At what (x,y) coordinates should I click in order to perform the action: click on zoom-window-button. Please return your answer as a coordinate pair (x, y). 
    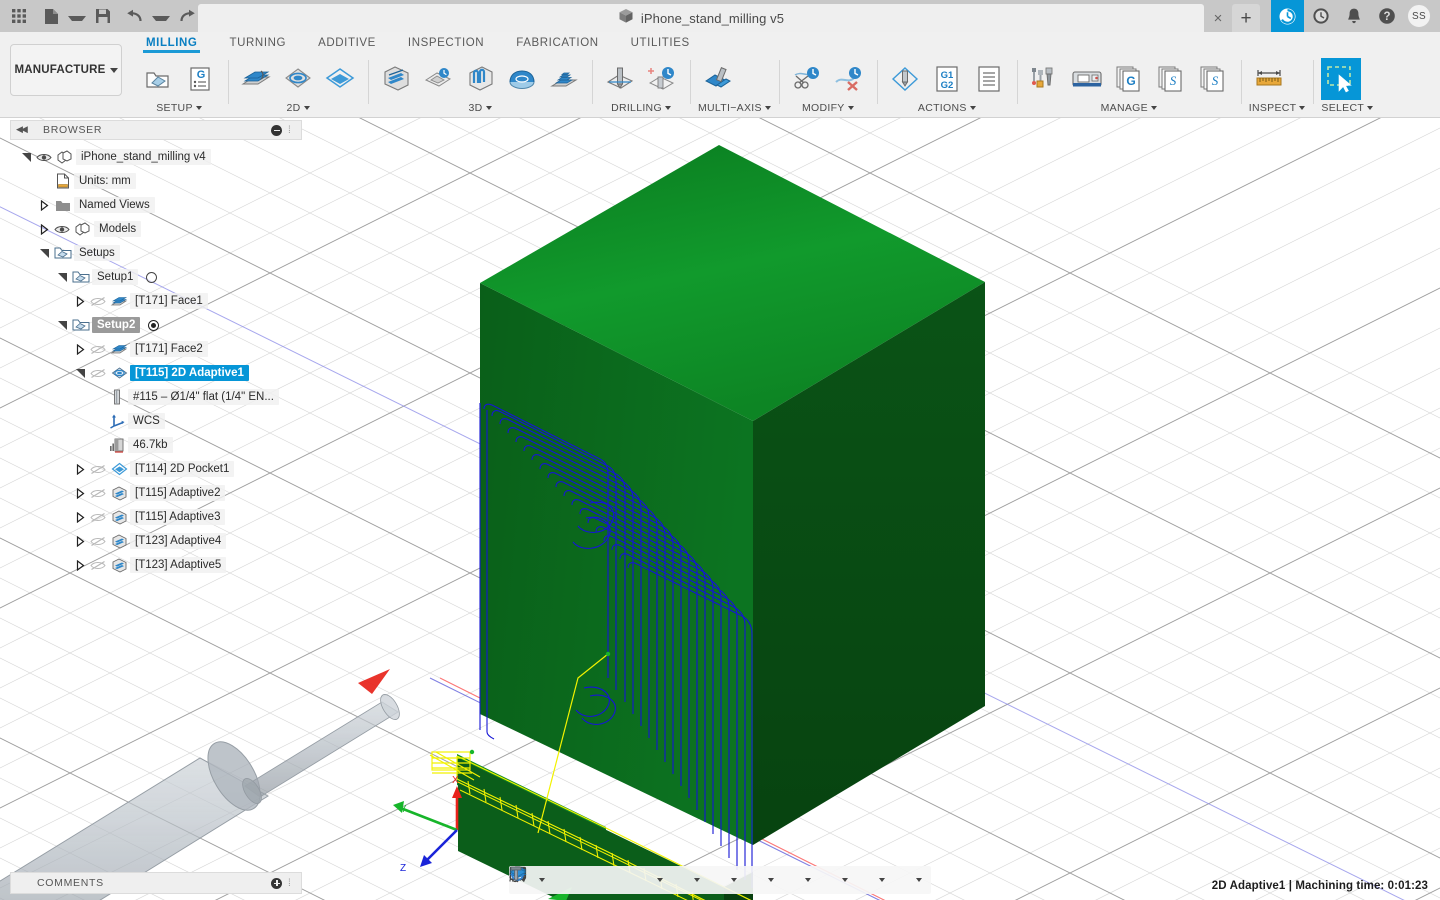
    Looking at the image, I should click on (588, 880).